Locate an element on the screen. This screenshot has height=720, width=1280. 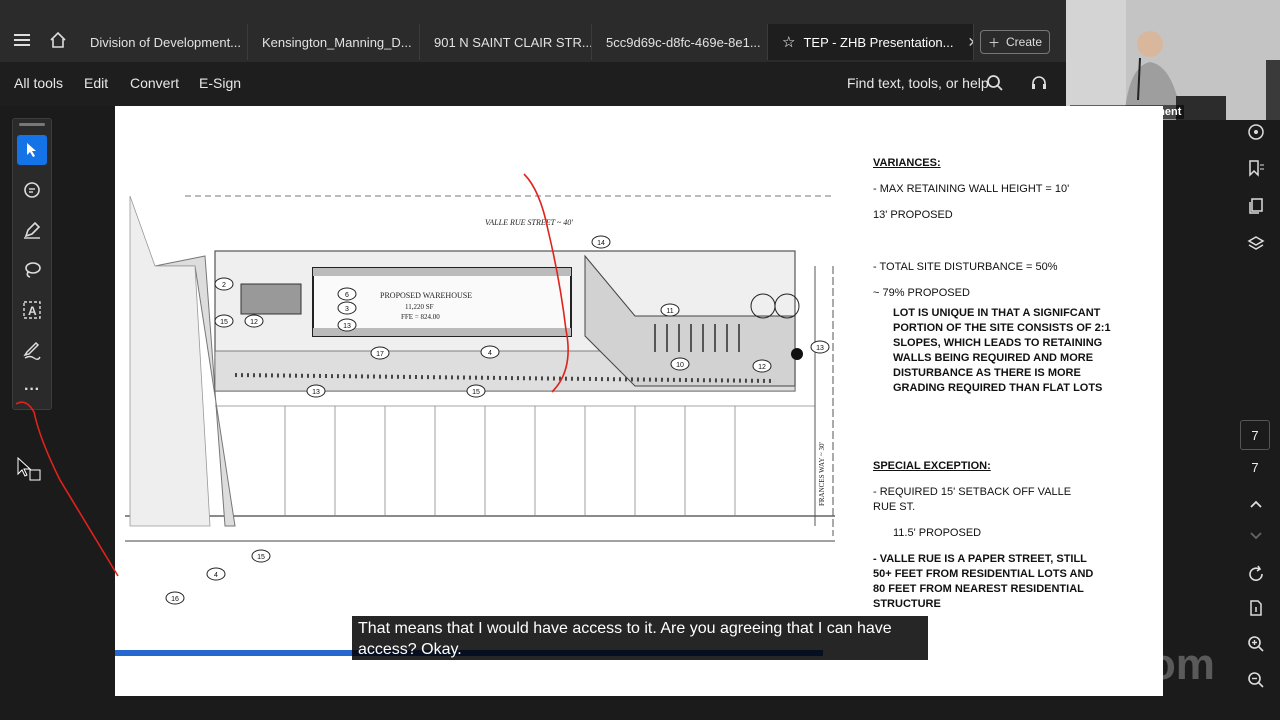
mouse-pointer-icon is located at coordinates (29, 468).